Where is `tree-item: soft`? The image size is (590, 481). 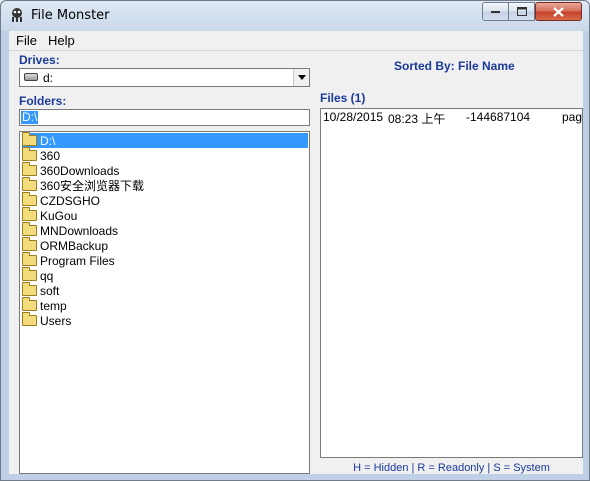 tree-item: soft is located at coordinates (41, 290).